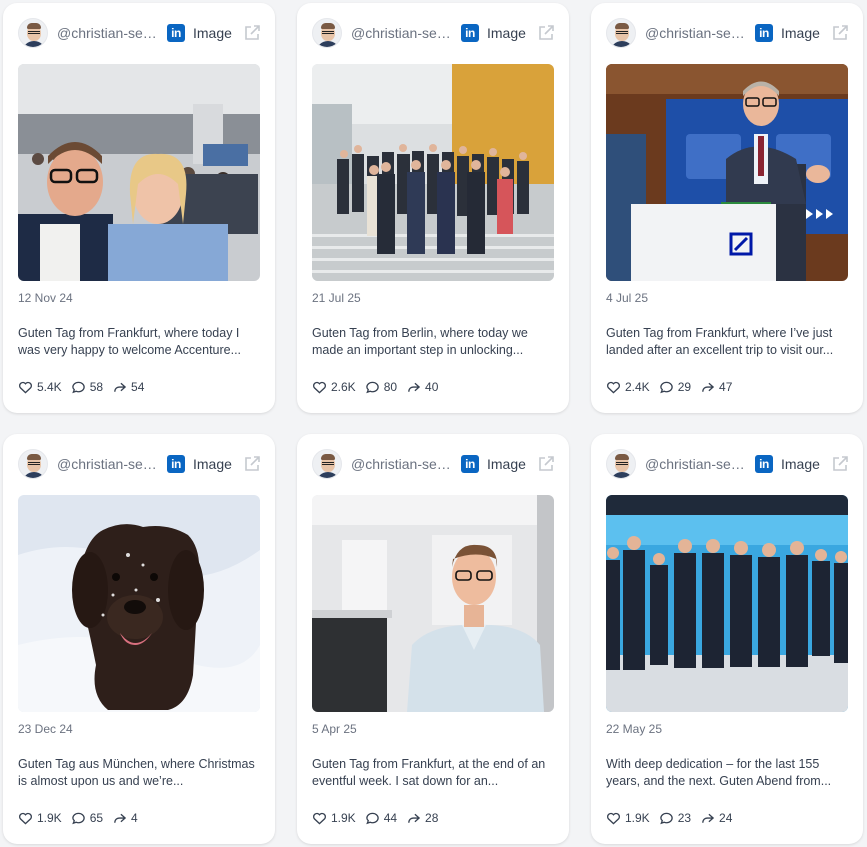 The image size is (867, 847). I want to click on comments-stat: 65, so click(87, 818).